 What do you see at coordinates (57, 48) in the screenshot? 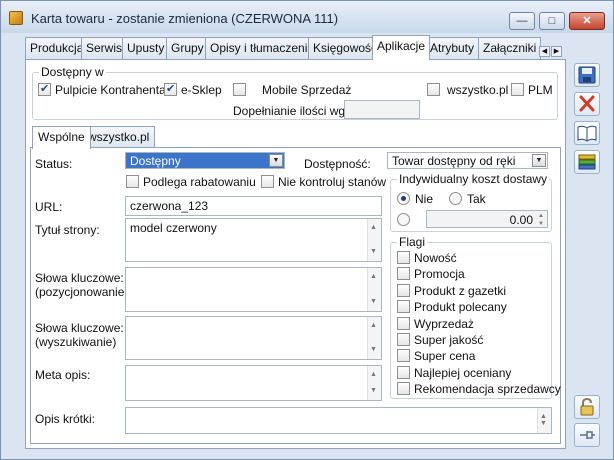
I see `tab-produkcja: Produkcja` at bounding box center [57, 48].